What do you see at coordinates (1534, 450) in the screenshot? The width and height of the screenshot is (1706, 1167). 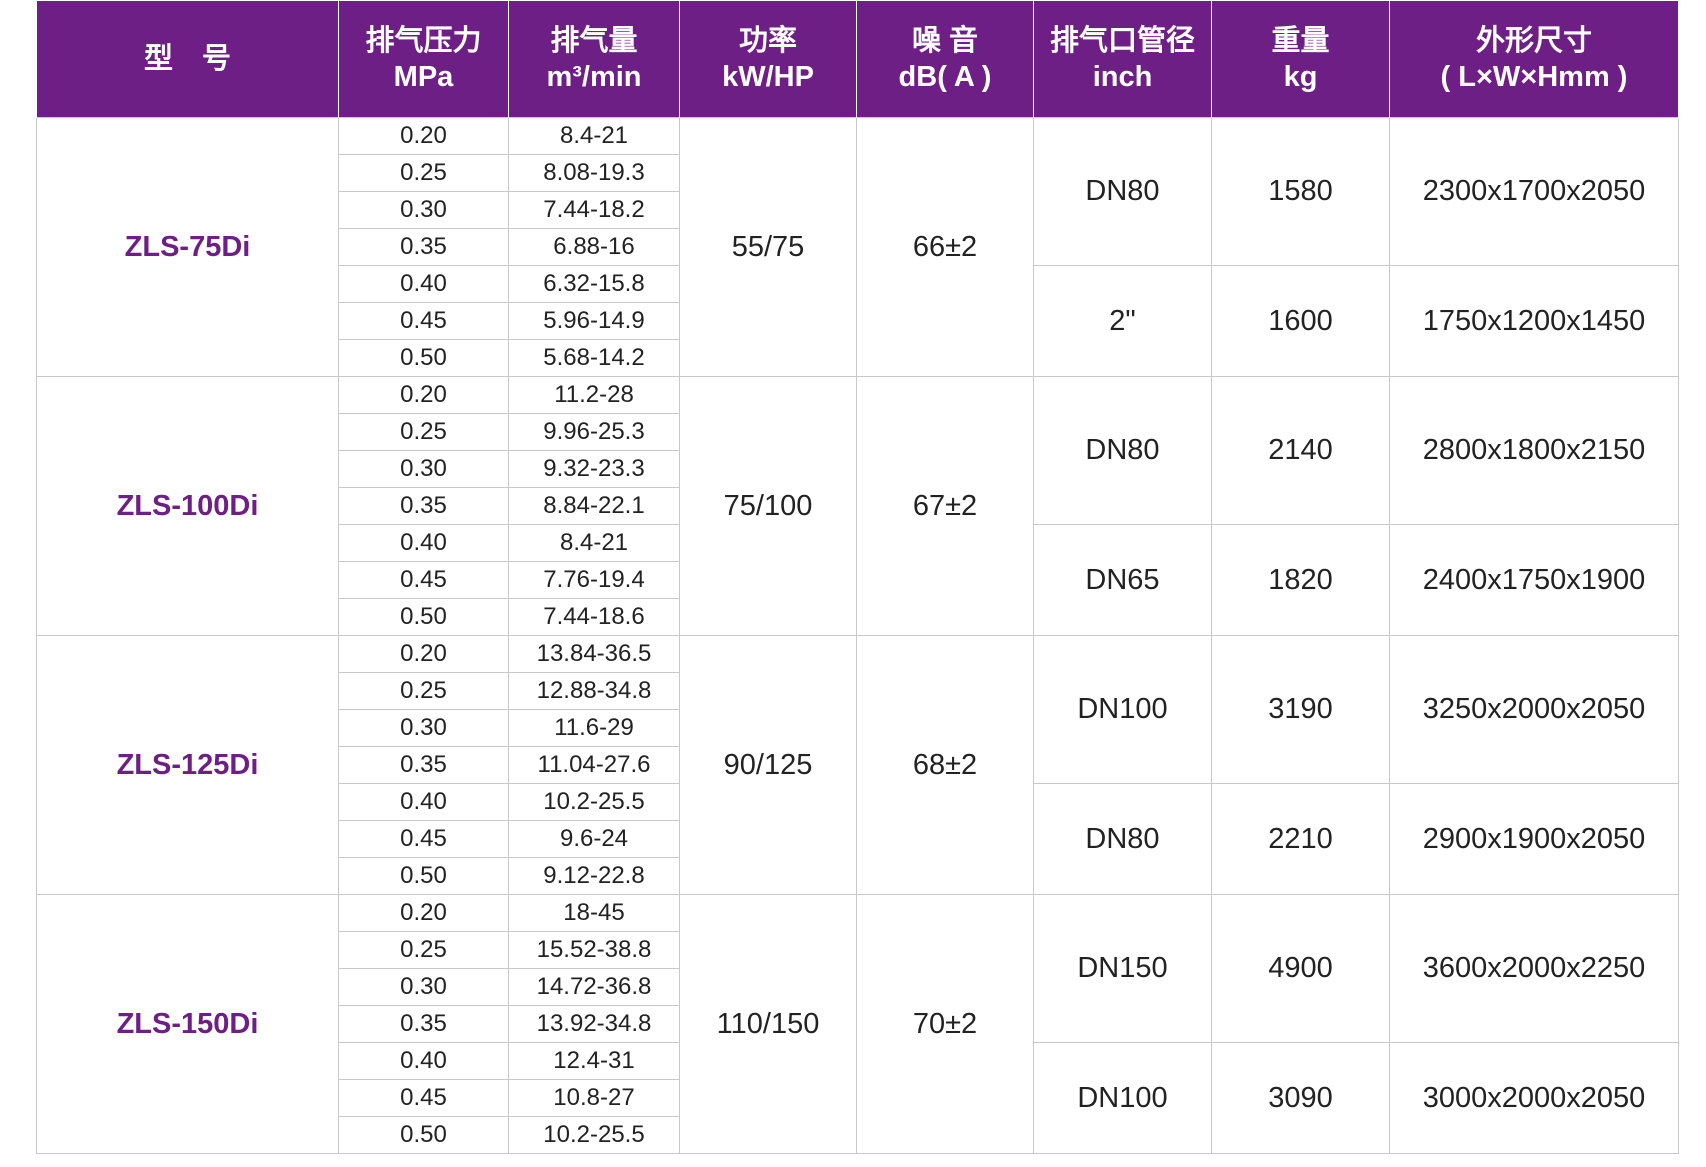 I see `dimensions-cell: 2800x1800x2150` at bounding box center [1534, 450].